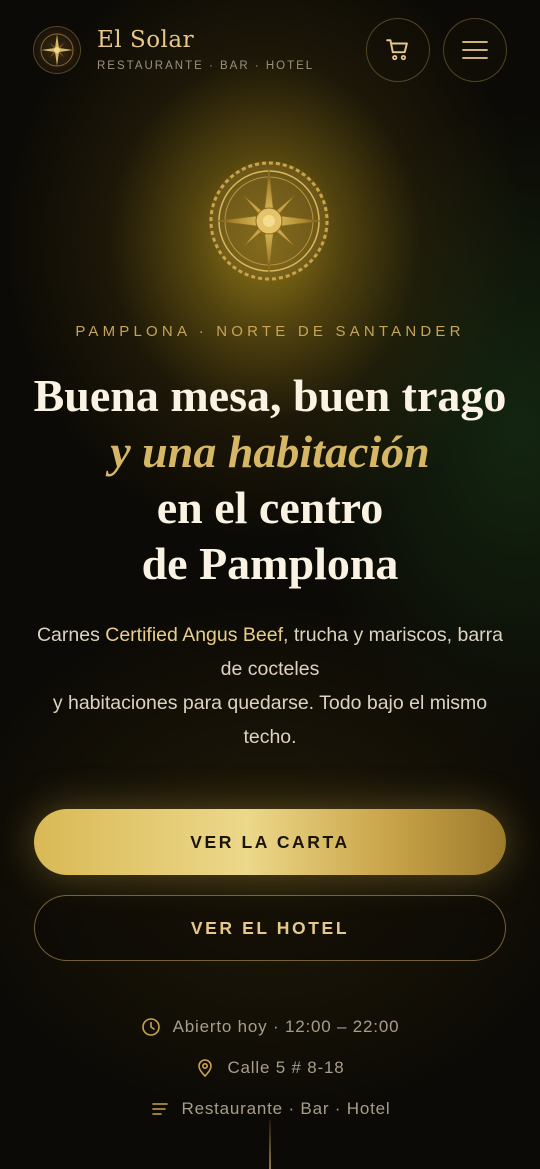  I want to click on hours-text: Abierto hoy · 12:00 – 22:00, so click(286, 1026).